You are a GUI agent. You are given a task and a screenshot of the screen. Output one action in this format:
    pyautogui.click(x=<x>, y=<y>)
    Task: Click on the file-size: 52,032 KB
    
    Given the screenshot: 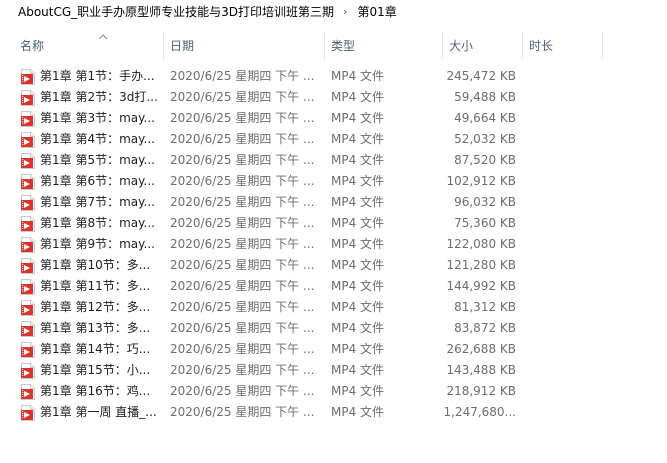 What is the action you would take?
    pyautogui.click(x=485, y=139)
    